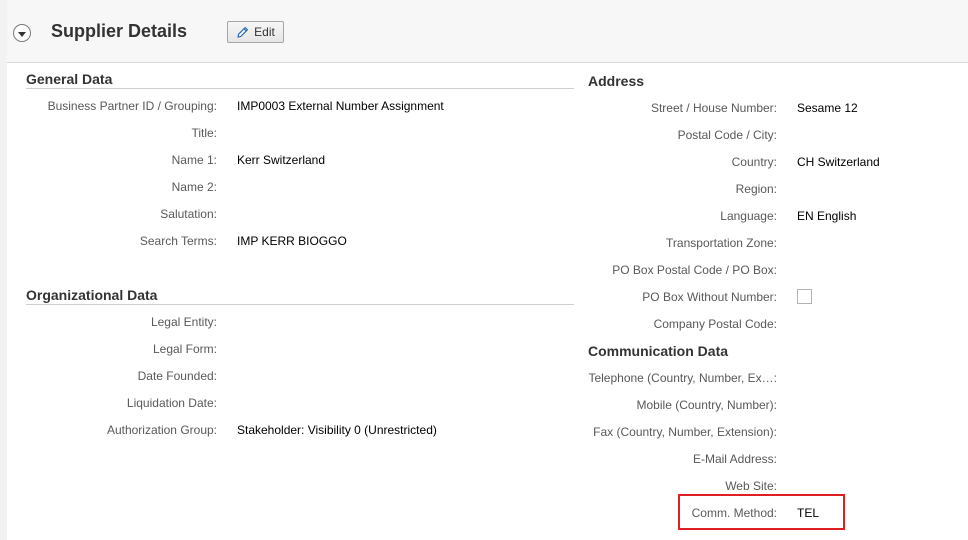 The height and width of the screenshot is (540, 968). I want to click on field-label: Liquidation Date:, so click(171, 403).